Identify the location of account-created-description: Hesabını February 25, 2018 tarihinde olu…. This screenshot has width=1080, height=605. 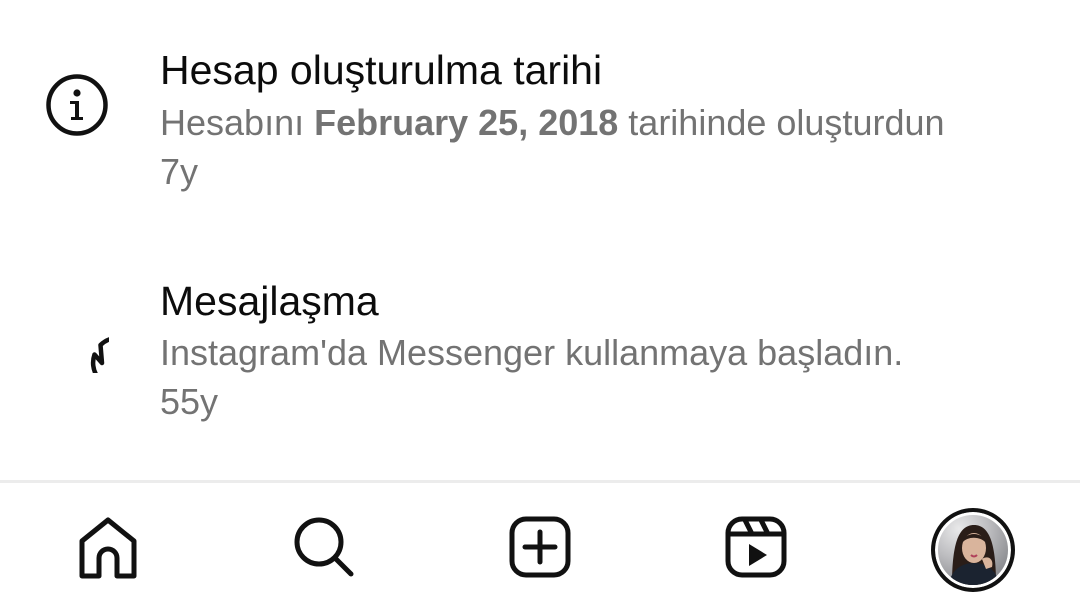
(552, 123).